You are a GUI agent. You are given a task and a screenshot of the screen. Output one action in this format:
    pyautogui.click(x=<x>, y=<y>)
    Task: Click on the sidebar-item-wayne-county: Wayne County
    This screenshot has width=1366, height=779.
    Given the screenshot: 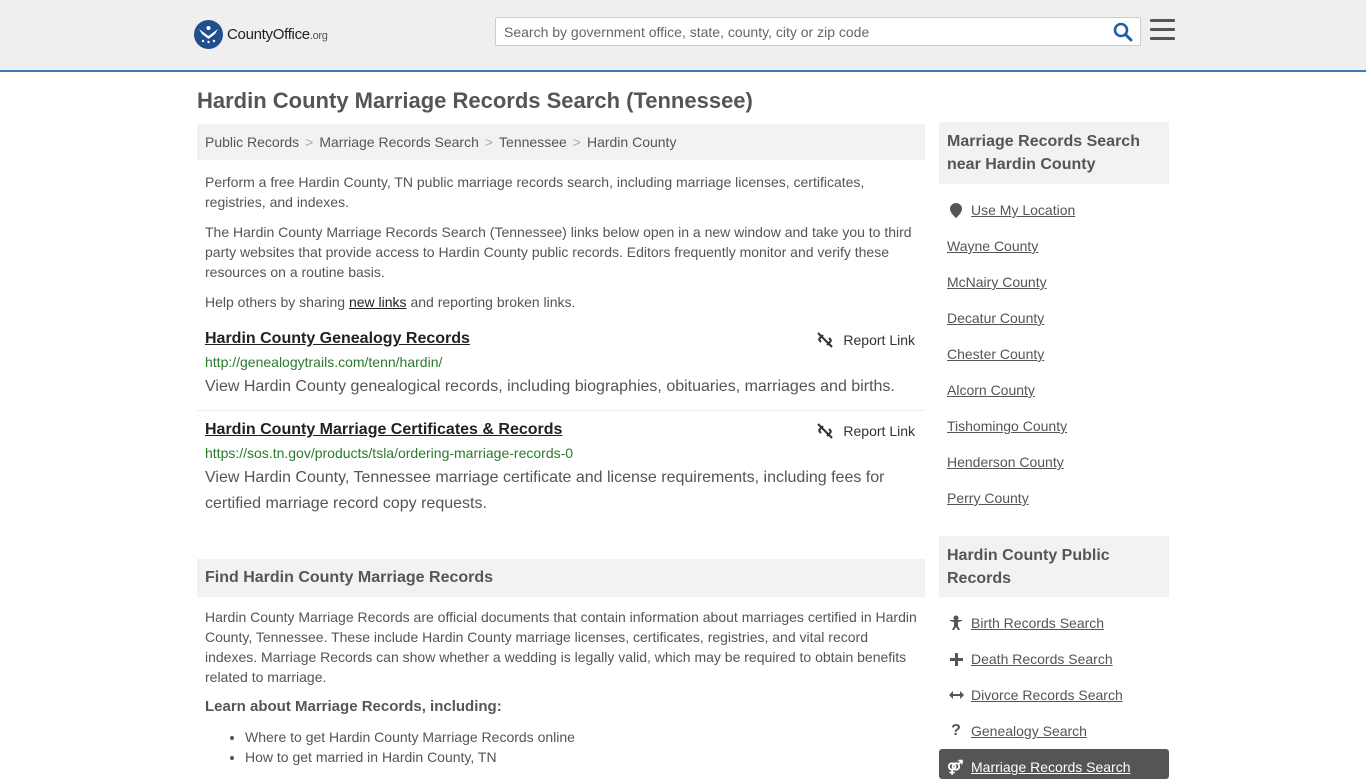 What is the action you would take?
    pyautogui.click(x=1057, y=246)
    